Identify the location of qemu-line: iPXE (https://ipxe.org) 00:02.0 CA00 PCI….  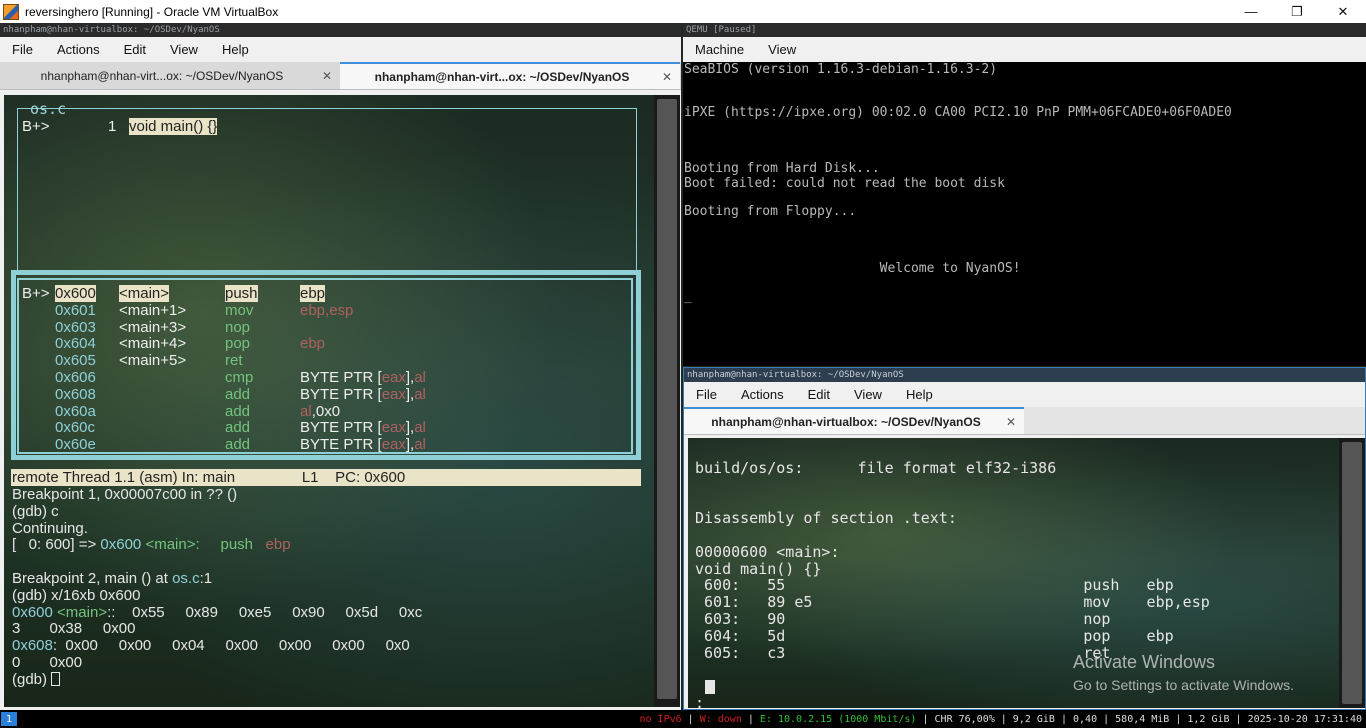
(958, 112).